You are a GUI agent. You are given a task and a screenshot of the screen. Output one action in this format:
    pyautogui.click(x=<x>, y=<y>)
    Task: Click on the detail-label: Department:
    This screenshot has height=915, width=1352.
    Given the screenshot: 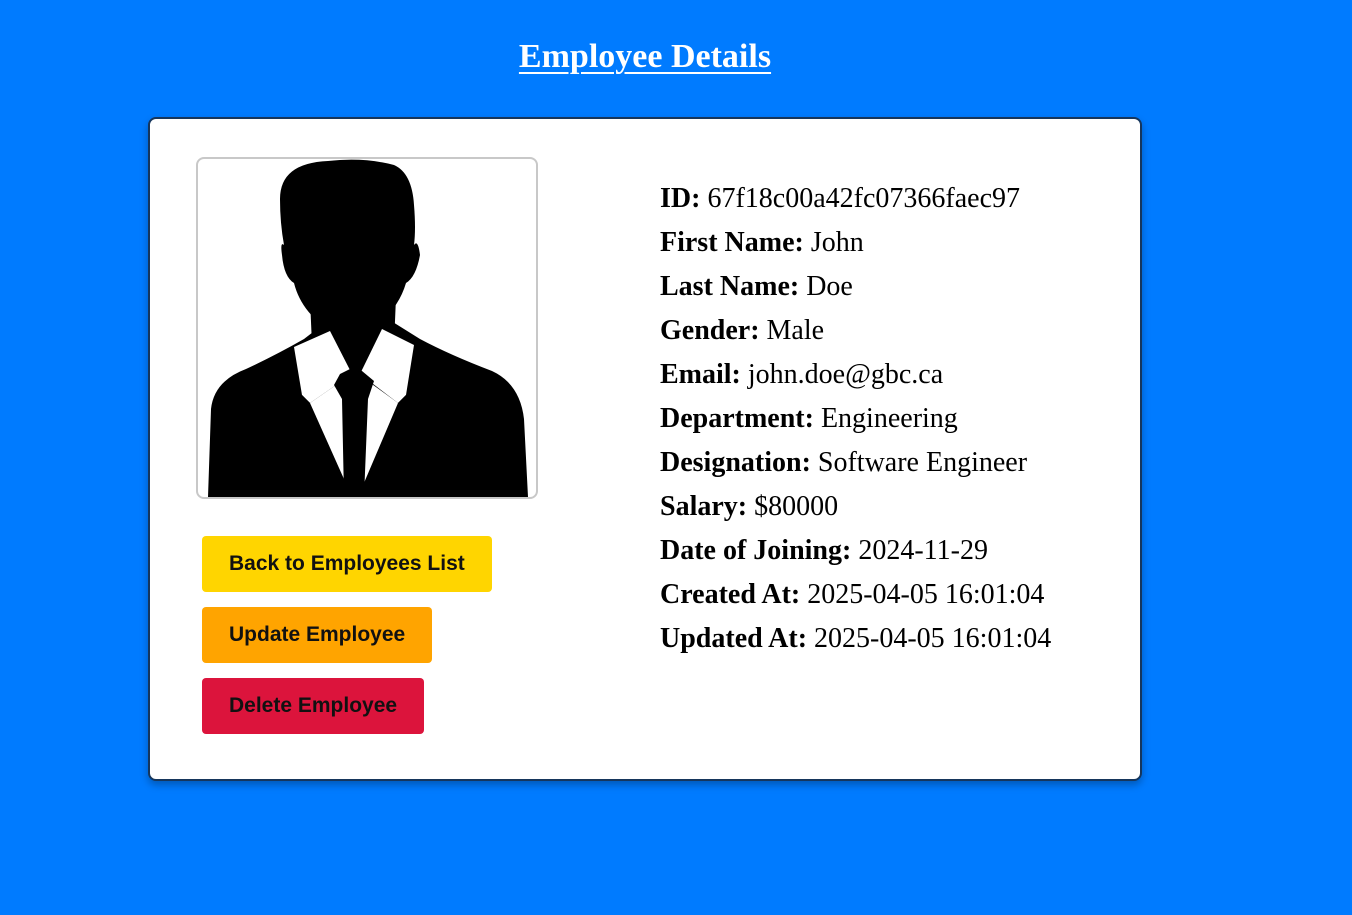 What is the action you would take?
    pyautogui.click(x=737, y=418)
    